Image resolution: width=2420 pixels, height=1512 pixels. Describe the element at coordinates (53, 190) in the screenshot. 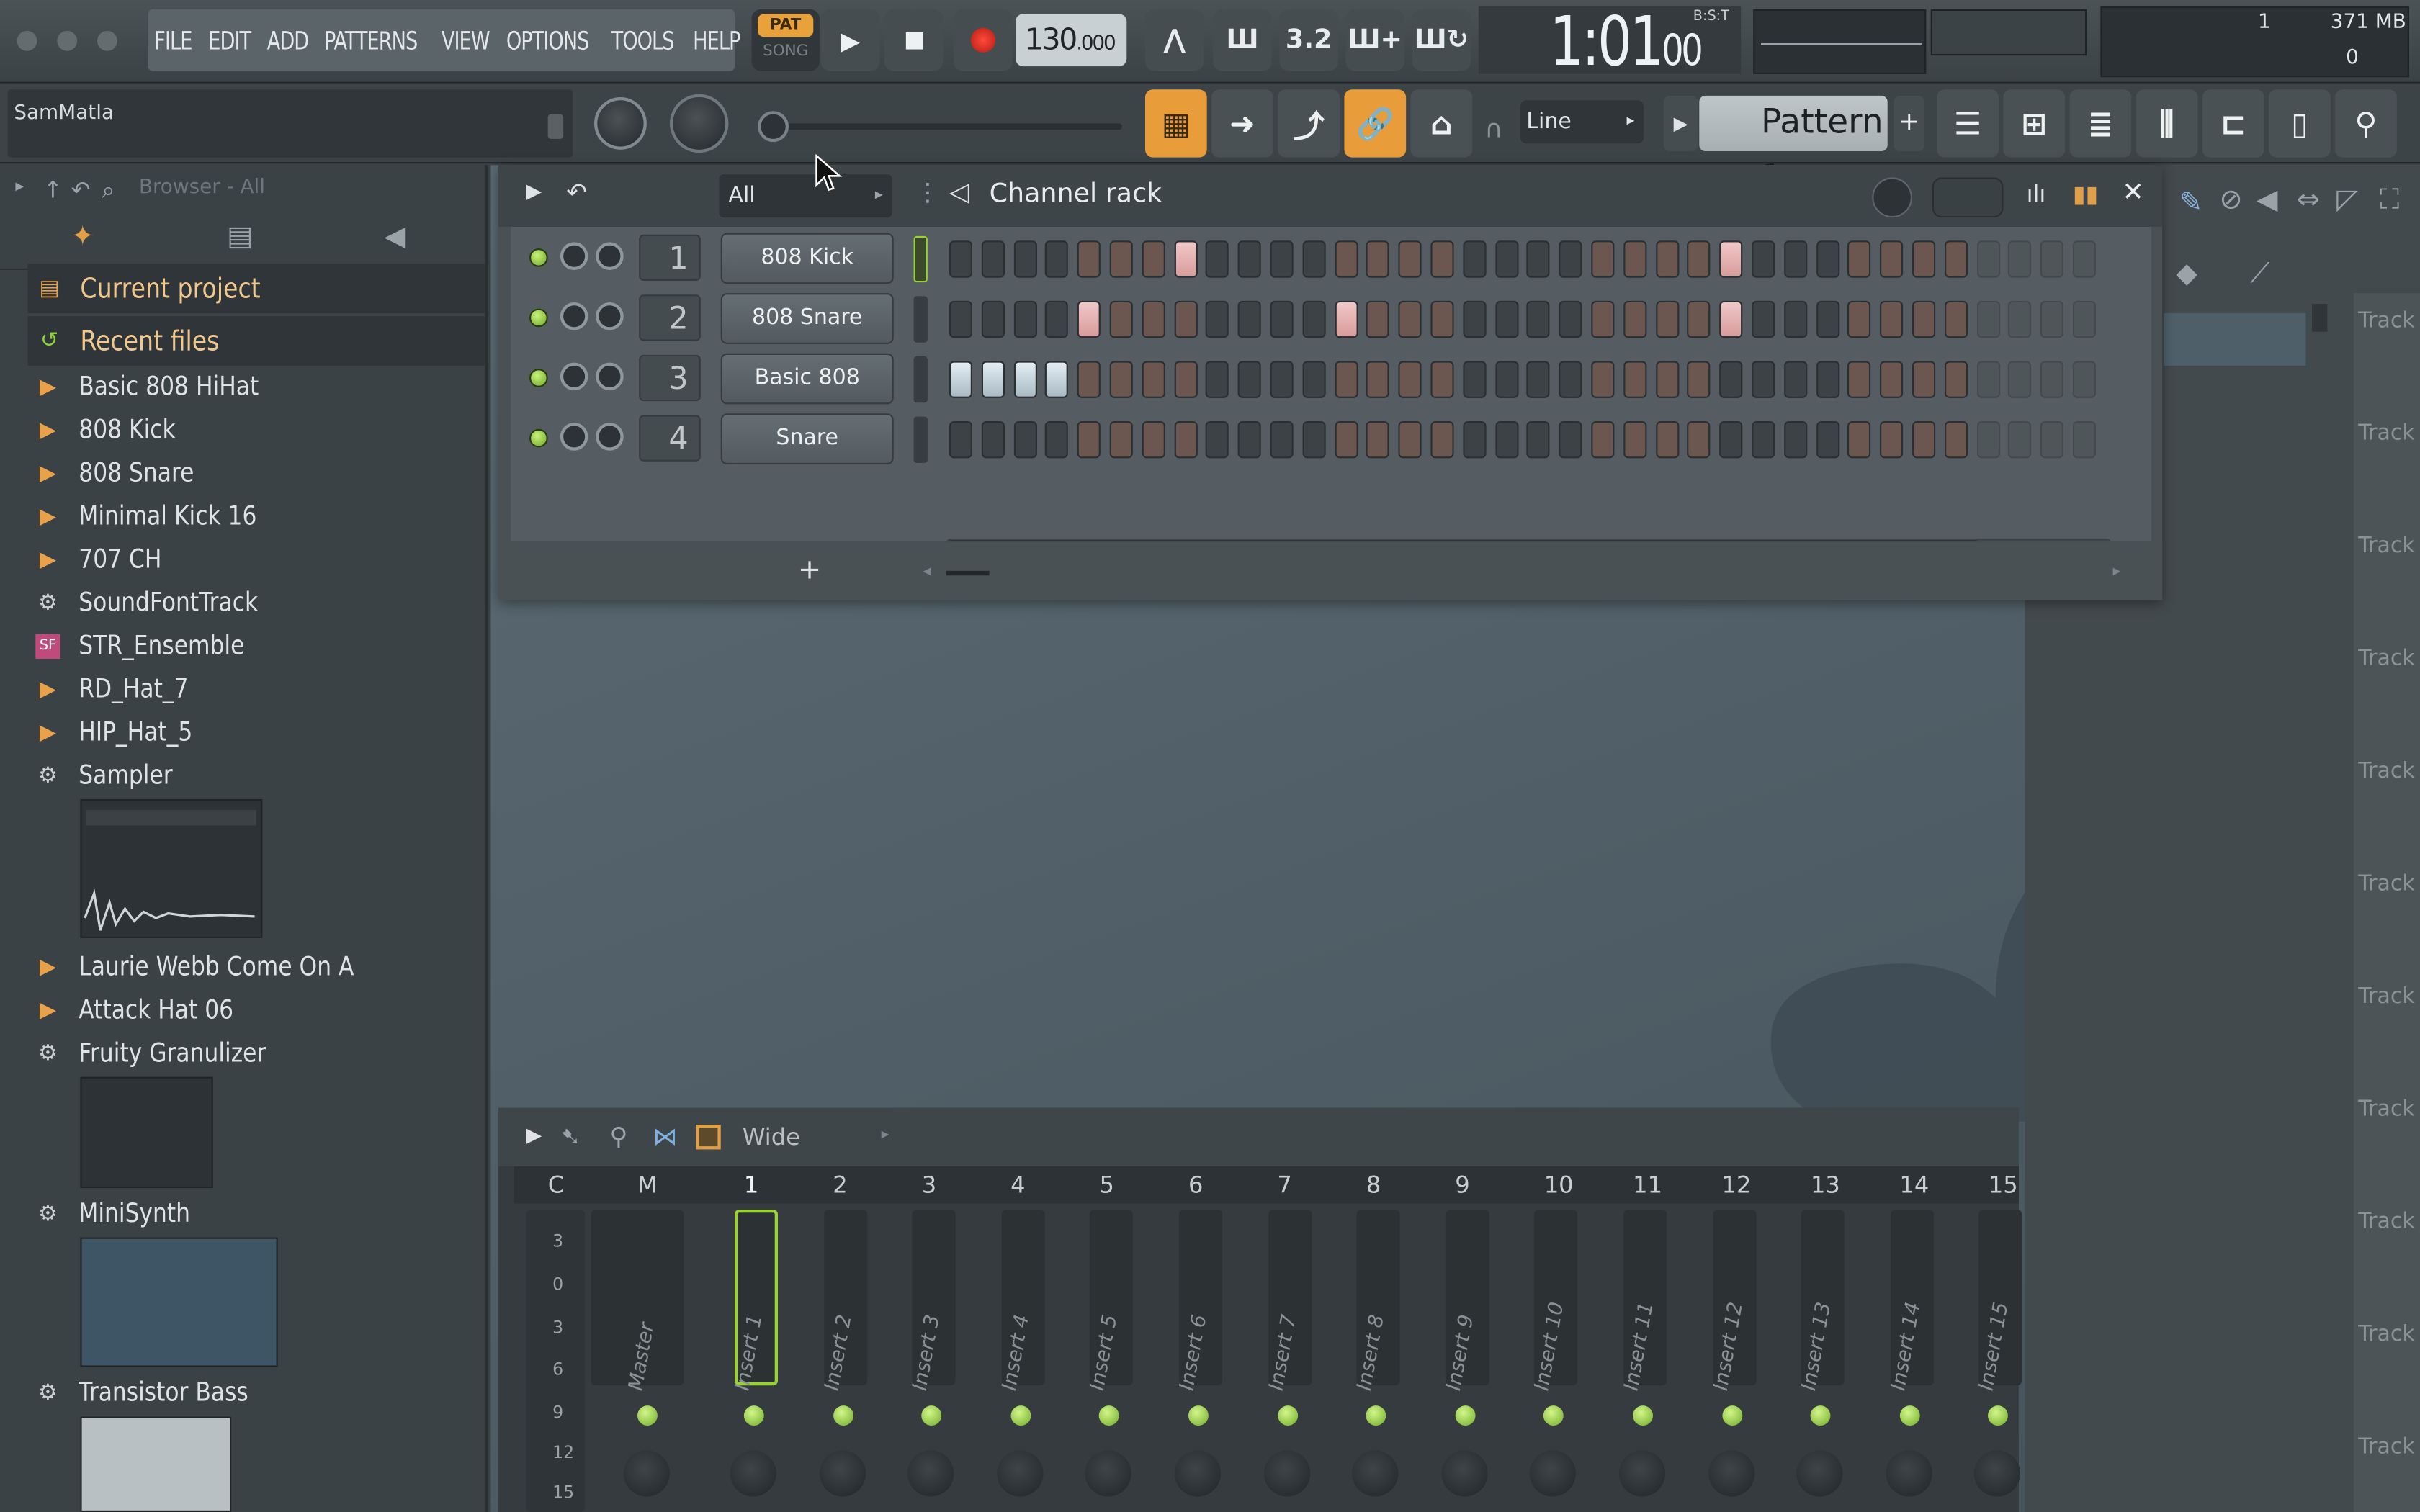

I see `browser-up-icon: ↑` at that location.